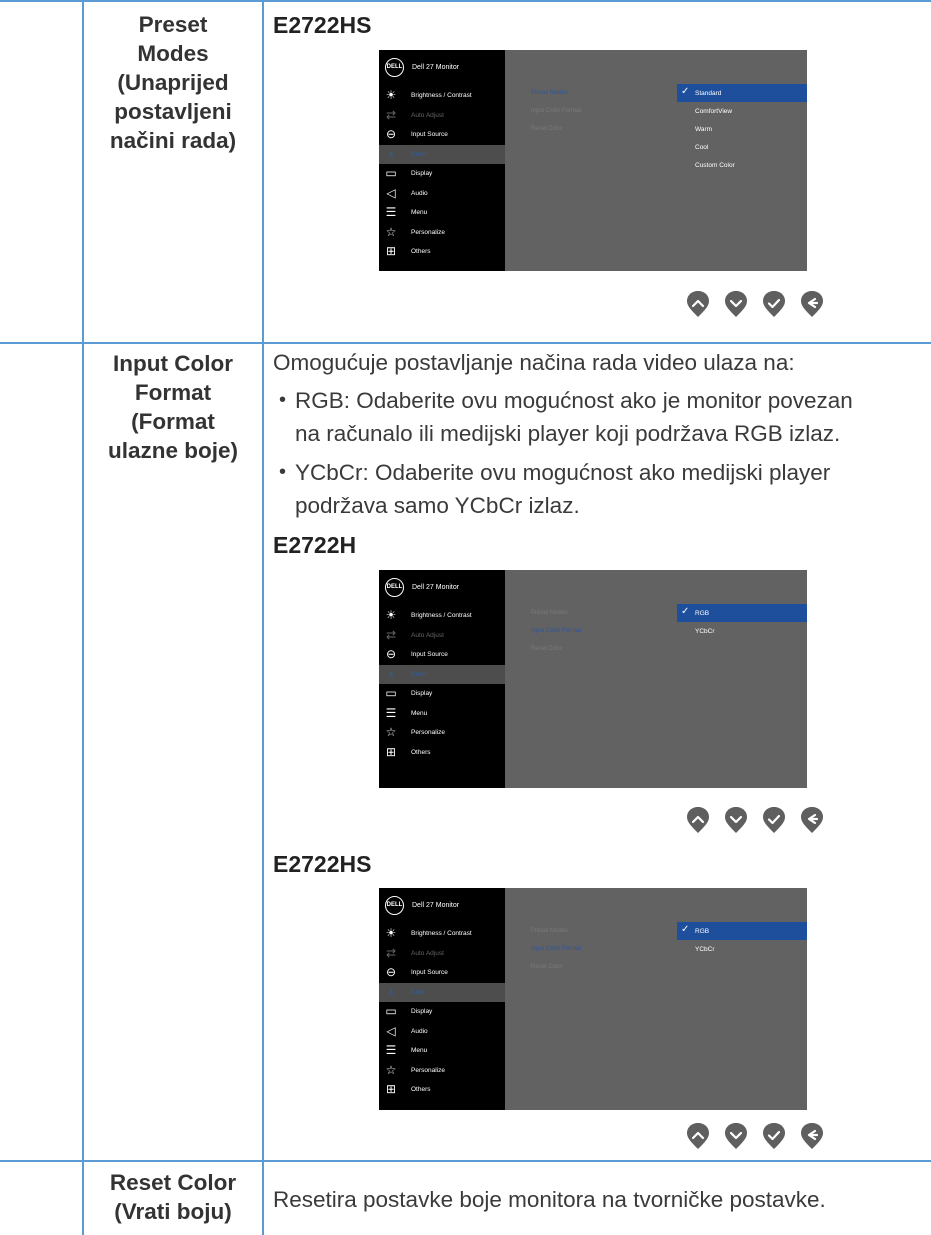 Image resolution: width=931 pixels, height=1235 pixels. I want to click on label-line: Reset Color, so click(173, 1182).